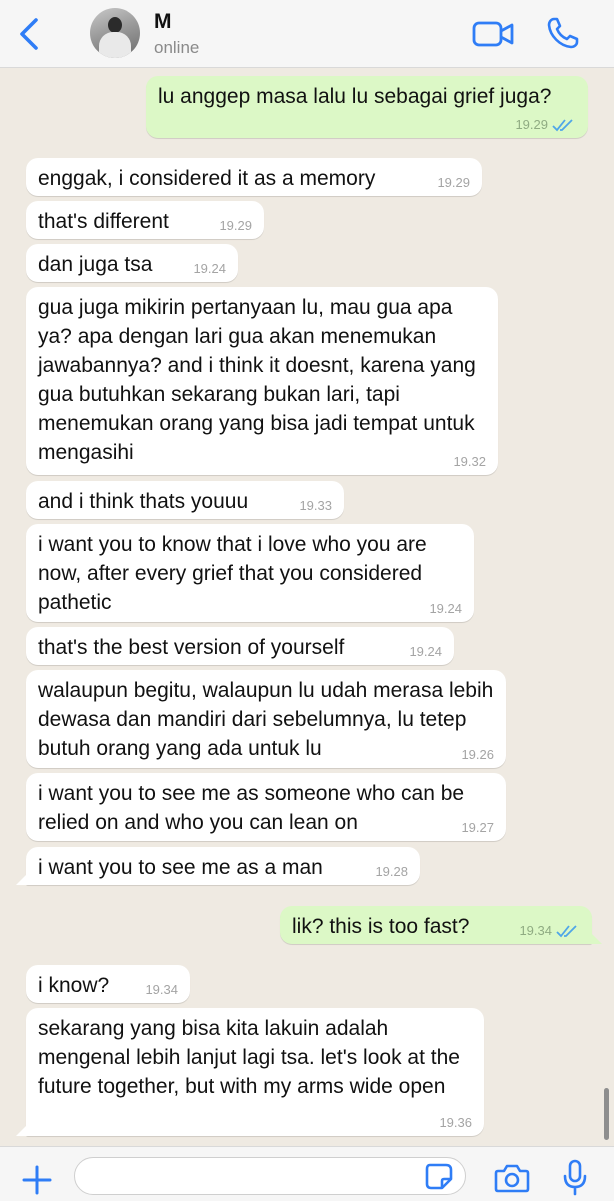 This screenshot has width=614, height=1201. What do you see at coordinates (180, 867) in the screenshot?
I see `message-text: i want you to see me as a man` at bounding box center [180, 867].